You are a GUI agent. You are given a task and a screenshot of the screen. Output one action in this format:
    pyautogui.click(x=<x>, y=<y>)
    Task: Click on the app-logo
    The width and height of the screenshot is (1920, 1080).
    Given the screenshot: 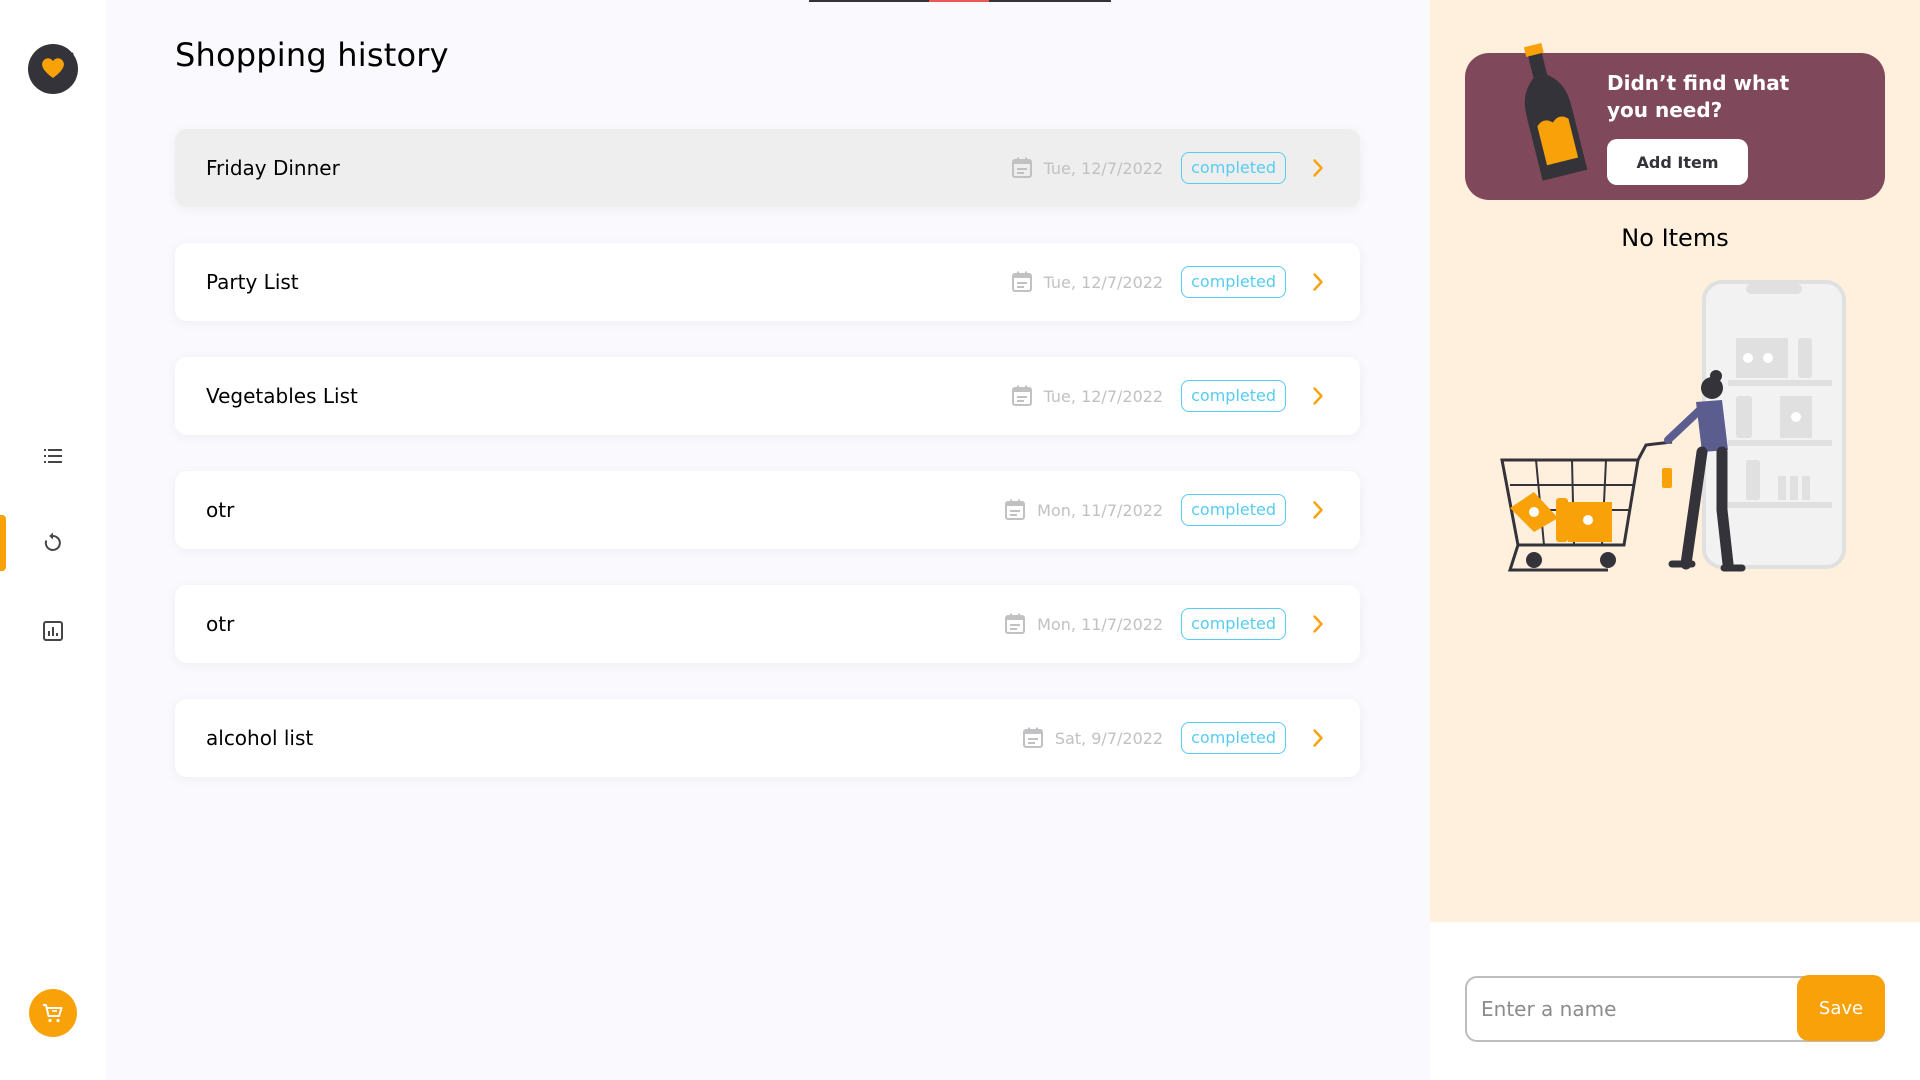 What is the action you would take?
    pyautogui.click(x=53, y=69)
    